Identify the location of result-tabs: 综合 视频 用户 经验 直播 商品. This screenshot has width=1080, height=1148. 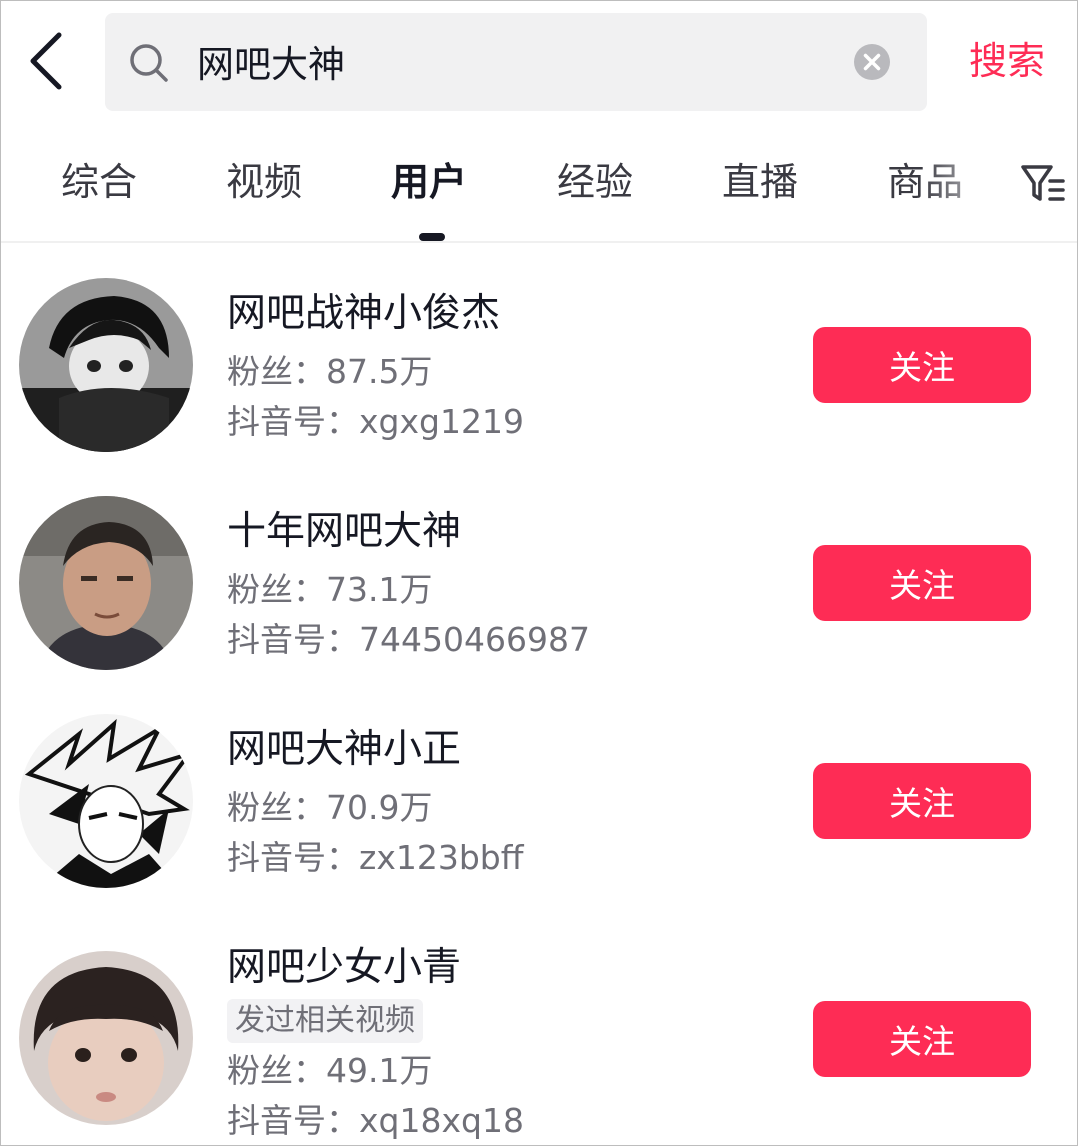
(539, 183).